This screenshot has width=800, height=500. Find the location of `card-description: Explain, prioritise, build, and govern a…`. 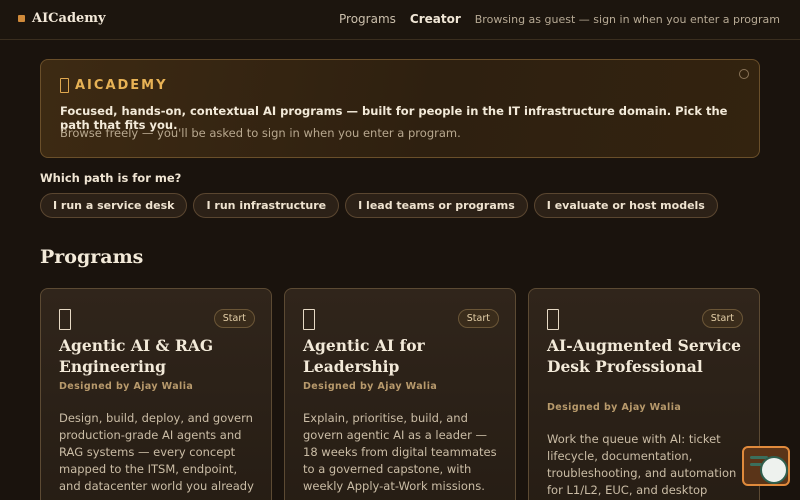

card-description: Explain, prioritise, build, and govern a… is located at coordinates (400, 452).